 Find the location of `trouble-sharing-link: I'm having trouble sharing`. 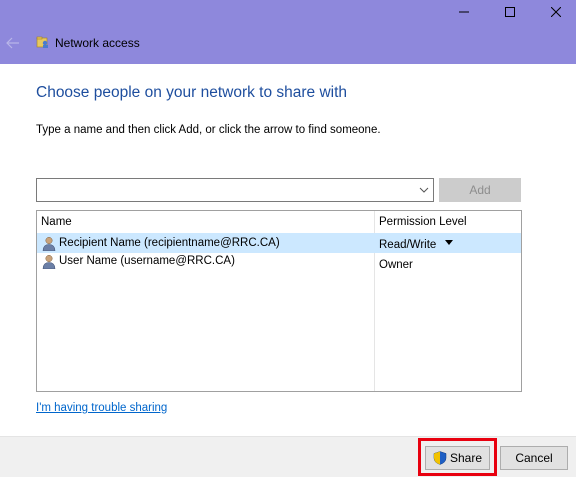

trouble-sharing-link: I'm having trouble sharing is located at coordinates (101, 408).